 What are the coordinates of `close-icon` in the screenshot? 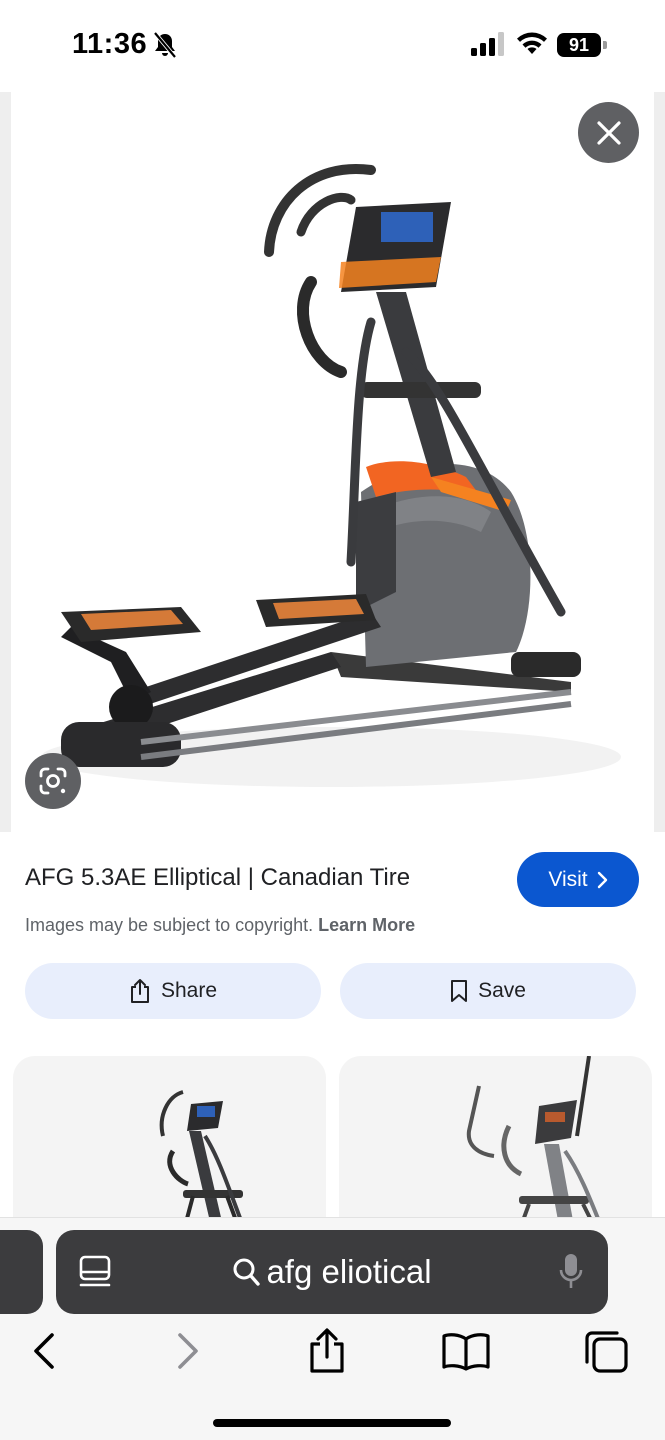 It's located at (608, 132).